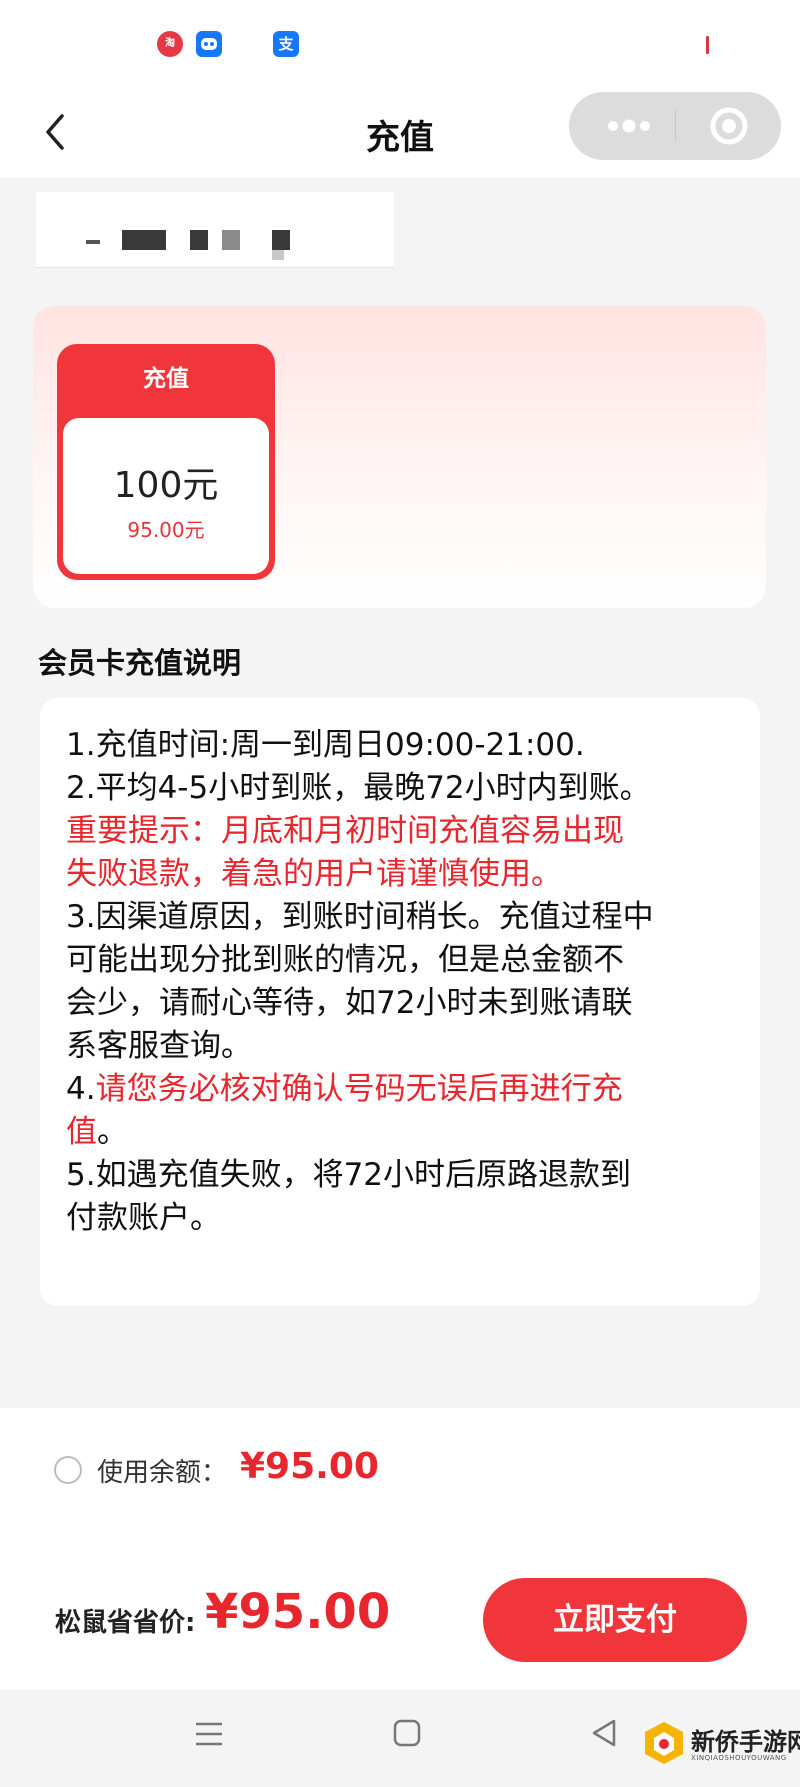 The width and height of the screenshot is (800, 1787). What do you see at coordinates (81, 1132) in the screenshot?
I see `note-warning-text: 值` at bounding box center [81, 1132].